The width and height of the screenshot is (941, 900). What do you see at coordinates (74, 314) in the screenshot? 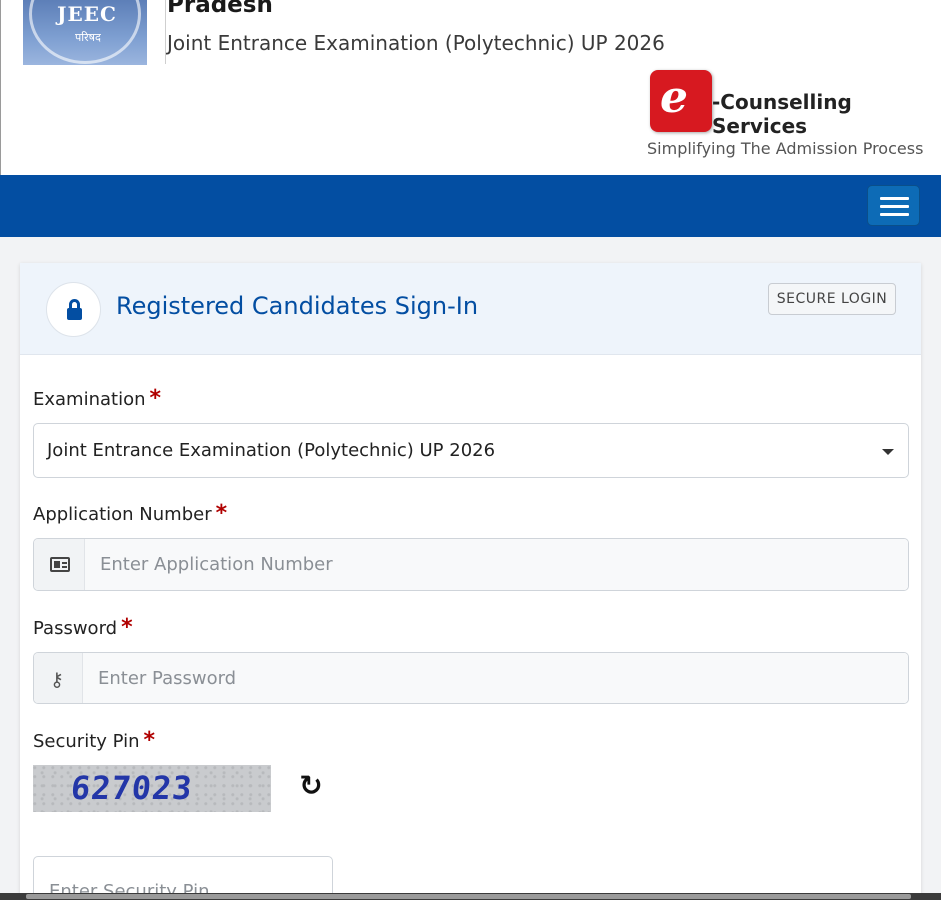
I see `lock-body` at bounding box center [74, 314].